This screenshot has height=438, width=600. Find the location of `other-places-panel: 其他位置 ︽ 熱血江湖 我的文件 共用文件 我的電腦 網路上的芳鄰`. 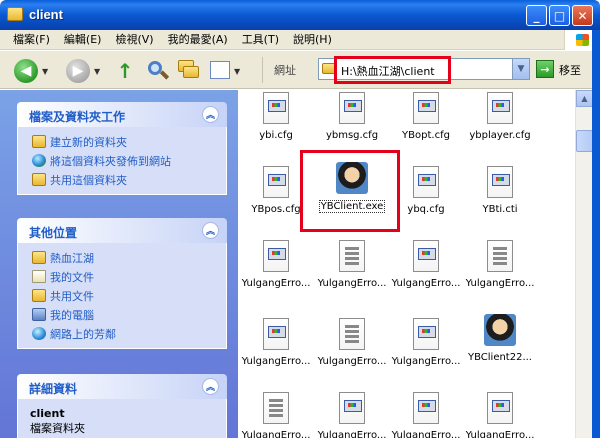

other-places-panel: 其他位置 ︽ 熱血江湖 我的文件 共用文件 我的電腦 網路上的芳鄰 is located at coordinates (122, 283).